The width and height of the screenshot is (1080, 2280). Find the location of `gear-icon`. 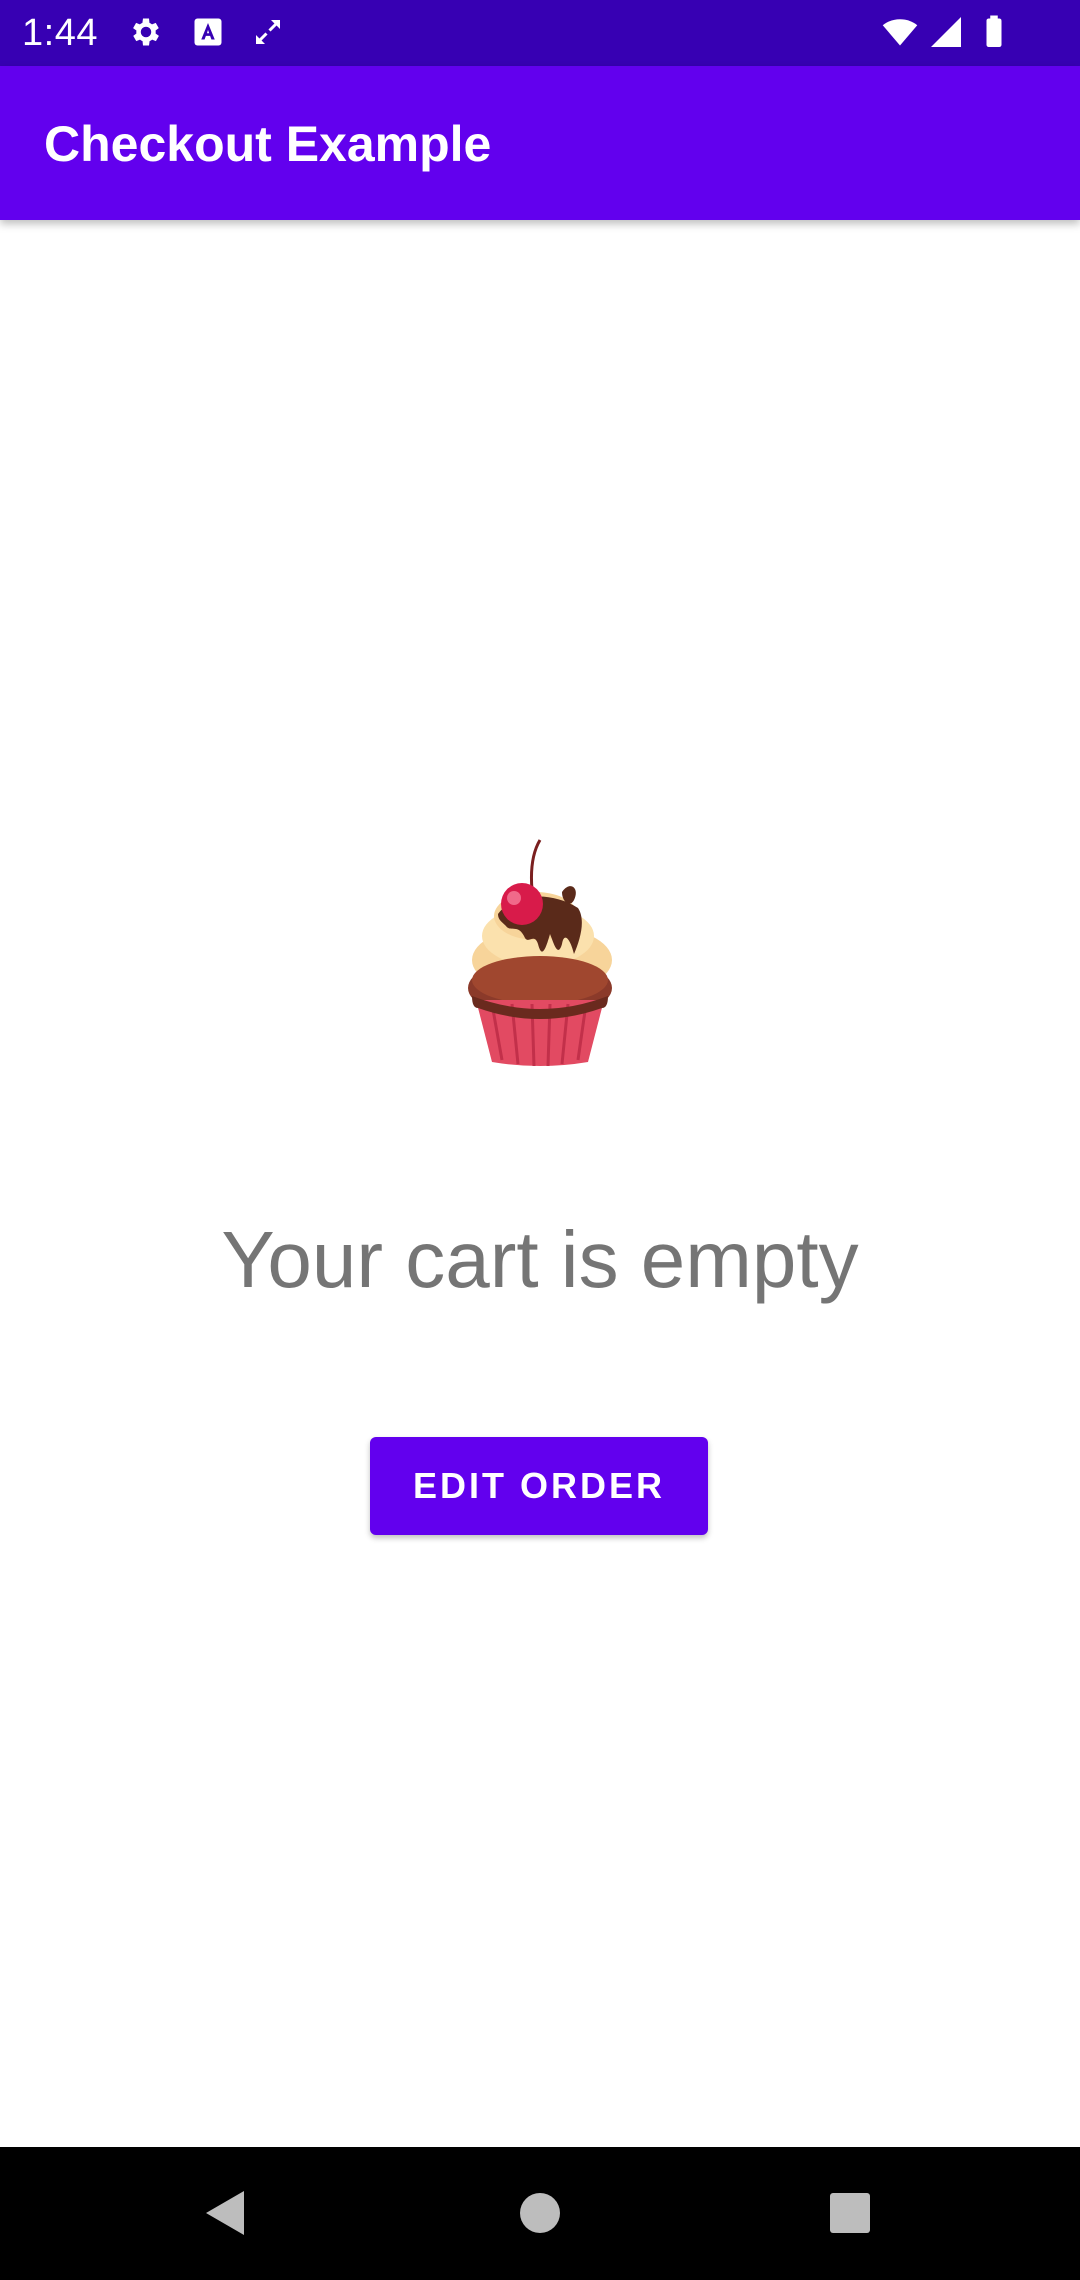

gear-icon is located at coordinates (146, 32).